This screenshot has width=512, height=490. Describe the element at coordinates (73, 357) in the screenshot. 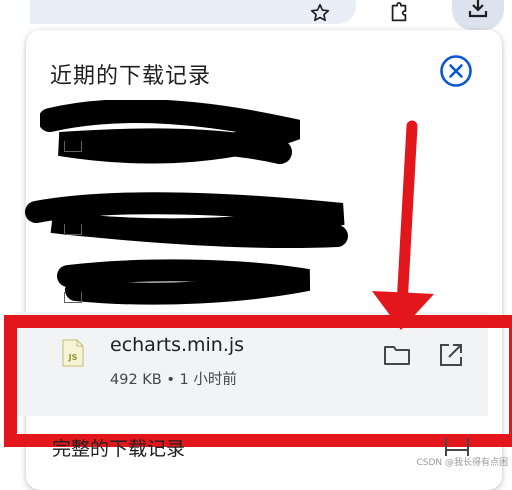

I see `svg-text: JS` at that location.